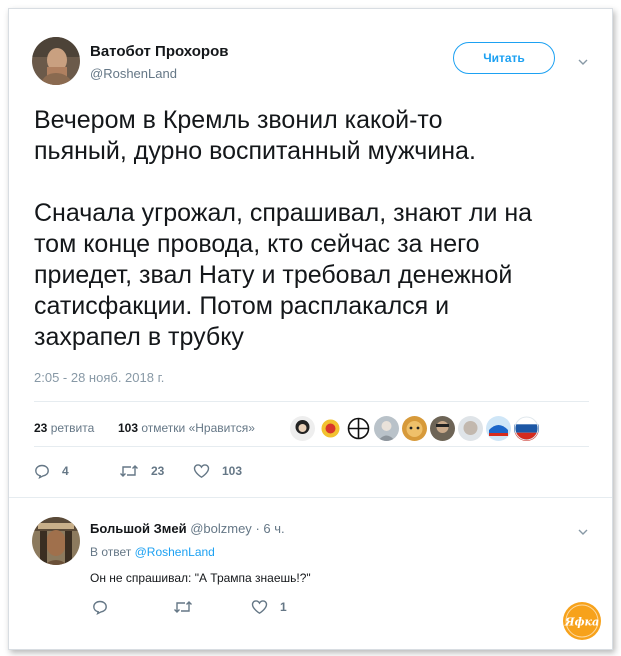 The image size is (621, 656). I want to click on retweets-stat: 23 ретвита, so click(64, 428).